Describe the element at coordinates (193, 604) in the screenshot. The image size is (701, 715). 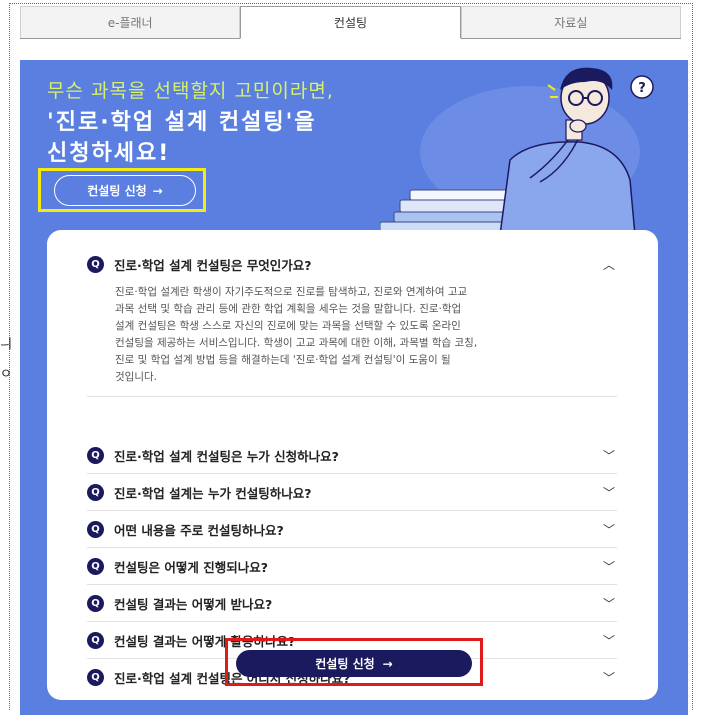
I see `faq-question: 컨설팅 결과는 어떻게 받나요?` at that location.